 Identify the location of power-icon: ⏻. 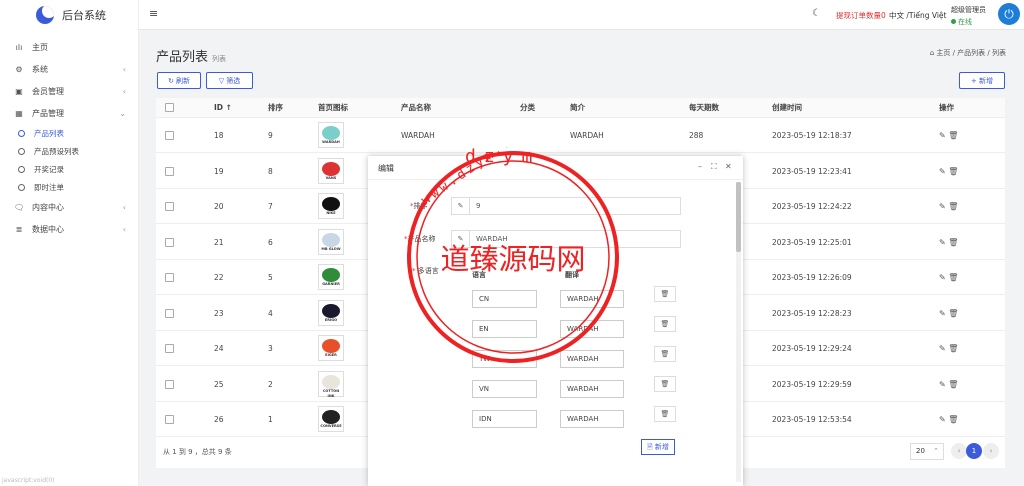
(1009, 14).